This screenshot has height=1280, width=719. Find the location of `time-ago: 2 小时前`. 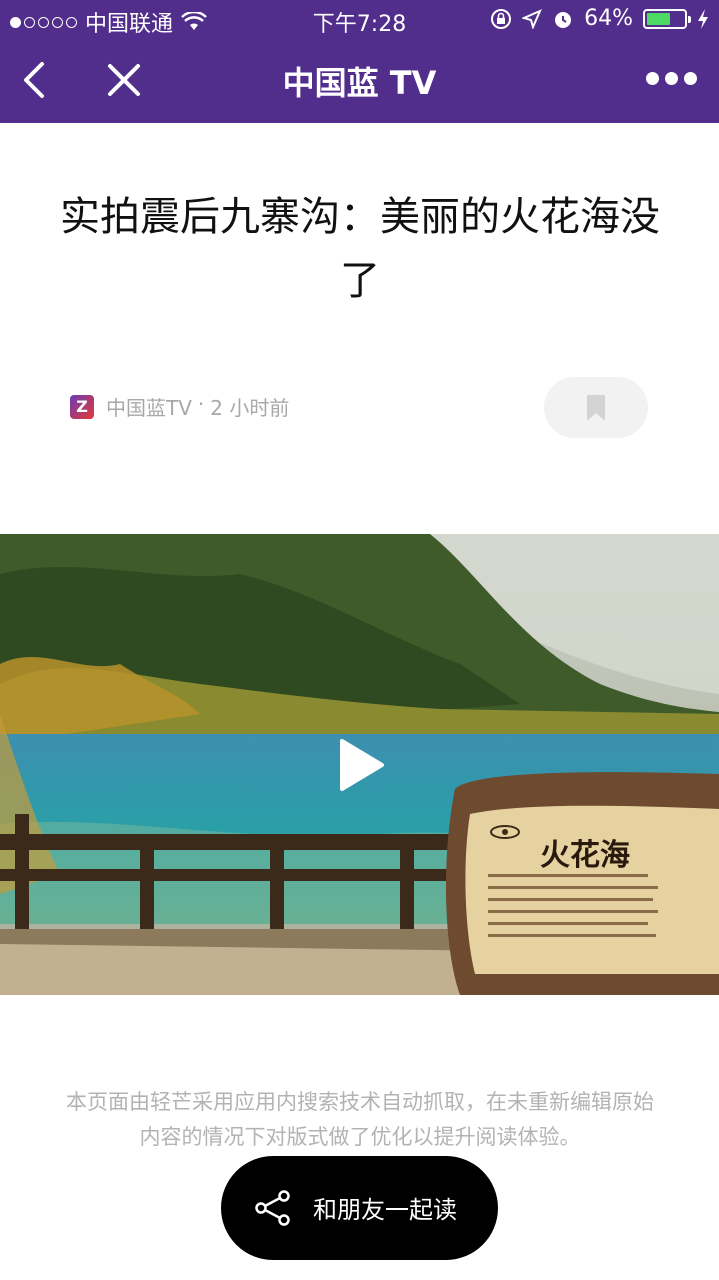

time-ago: 2 小时前 is located at coordinates (250, 408).